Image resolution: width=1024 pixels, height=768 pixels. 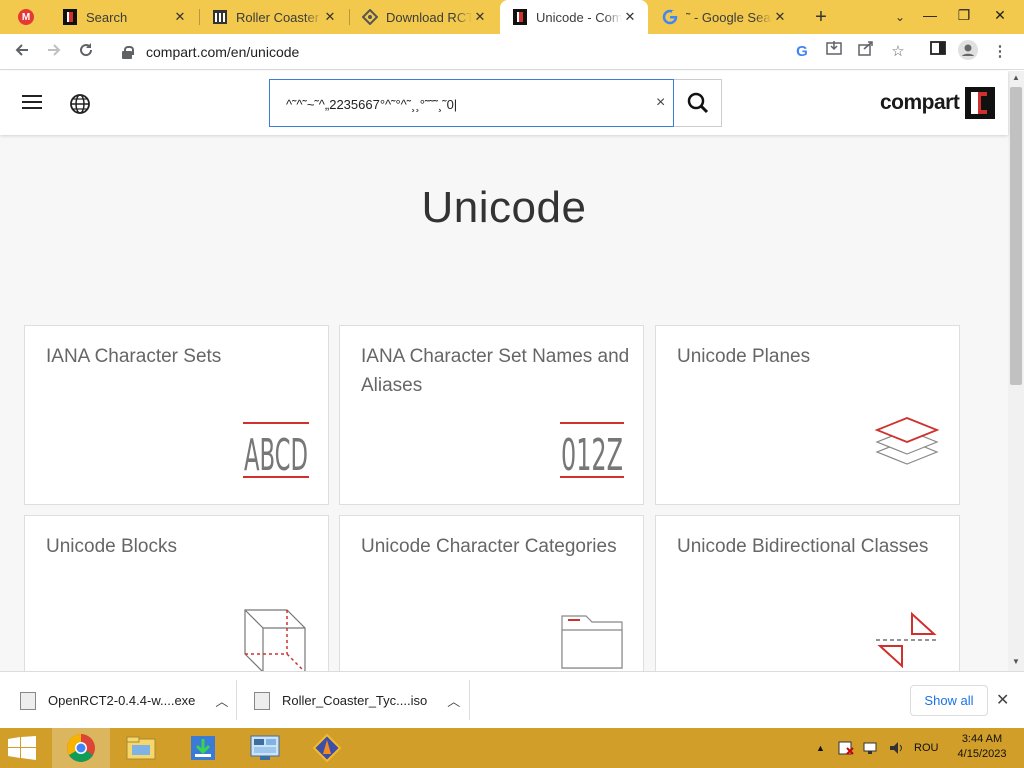 I want to click on taskbar-vlc, so click(x=327, y=748).